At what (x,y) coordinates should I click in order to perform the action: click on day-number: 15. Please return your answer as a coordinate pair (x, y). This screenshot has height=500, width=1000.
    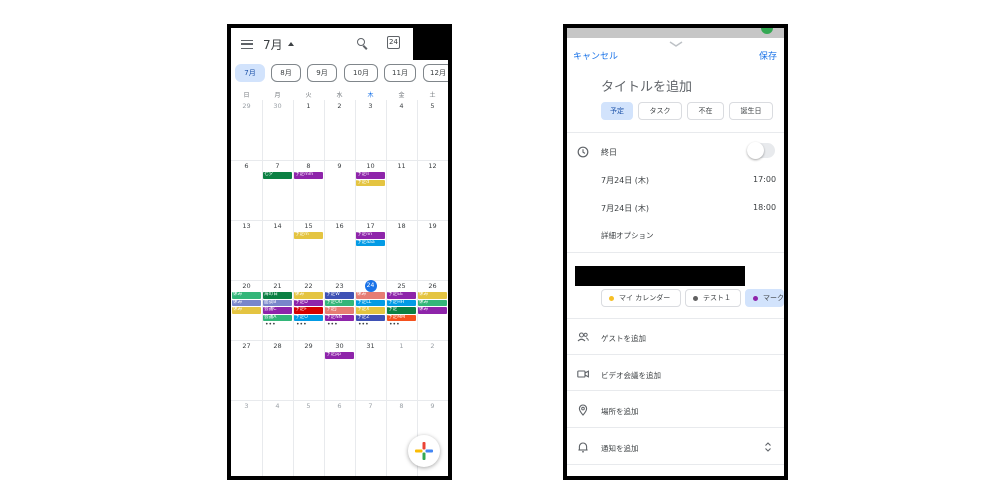
    Looking at the image, I should click on (308, 226).